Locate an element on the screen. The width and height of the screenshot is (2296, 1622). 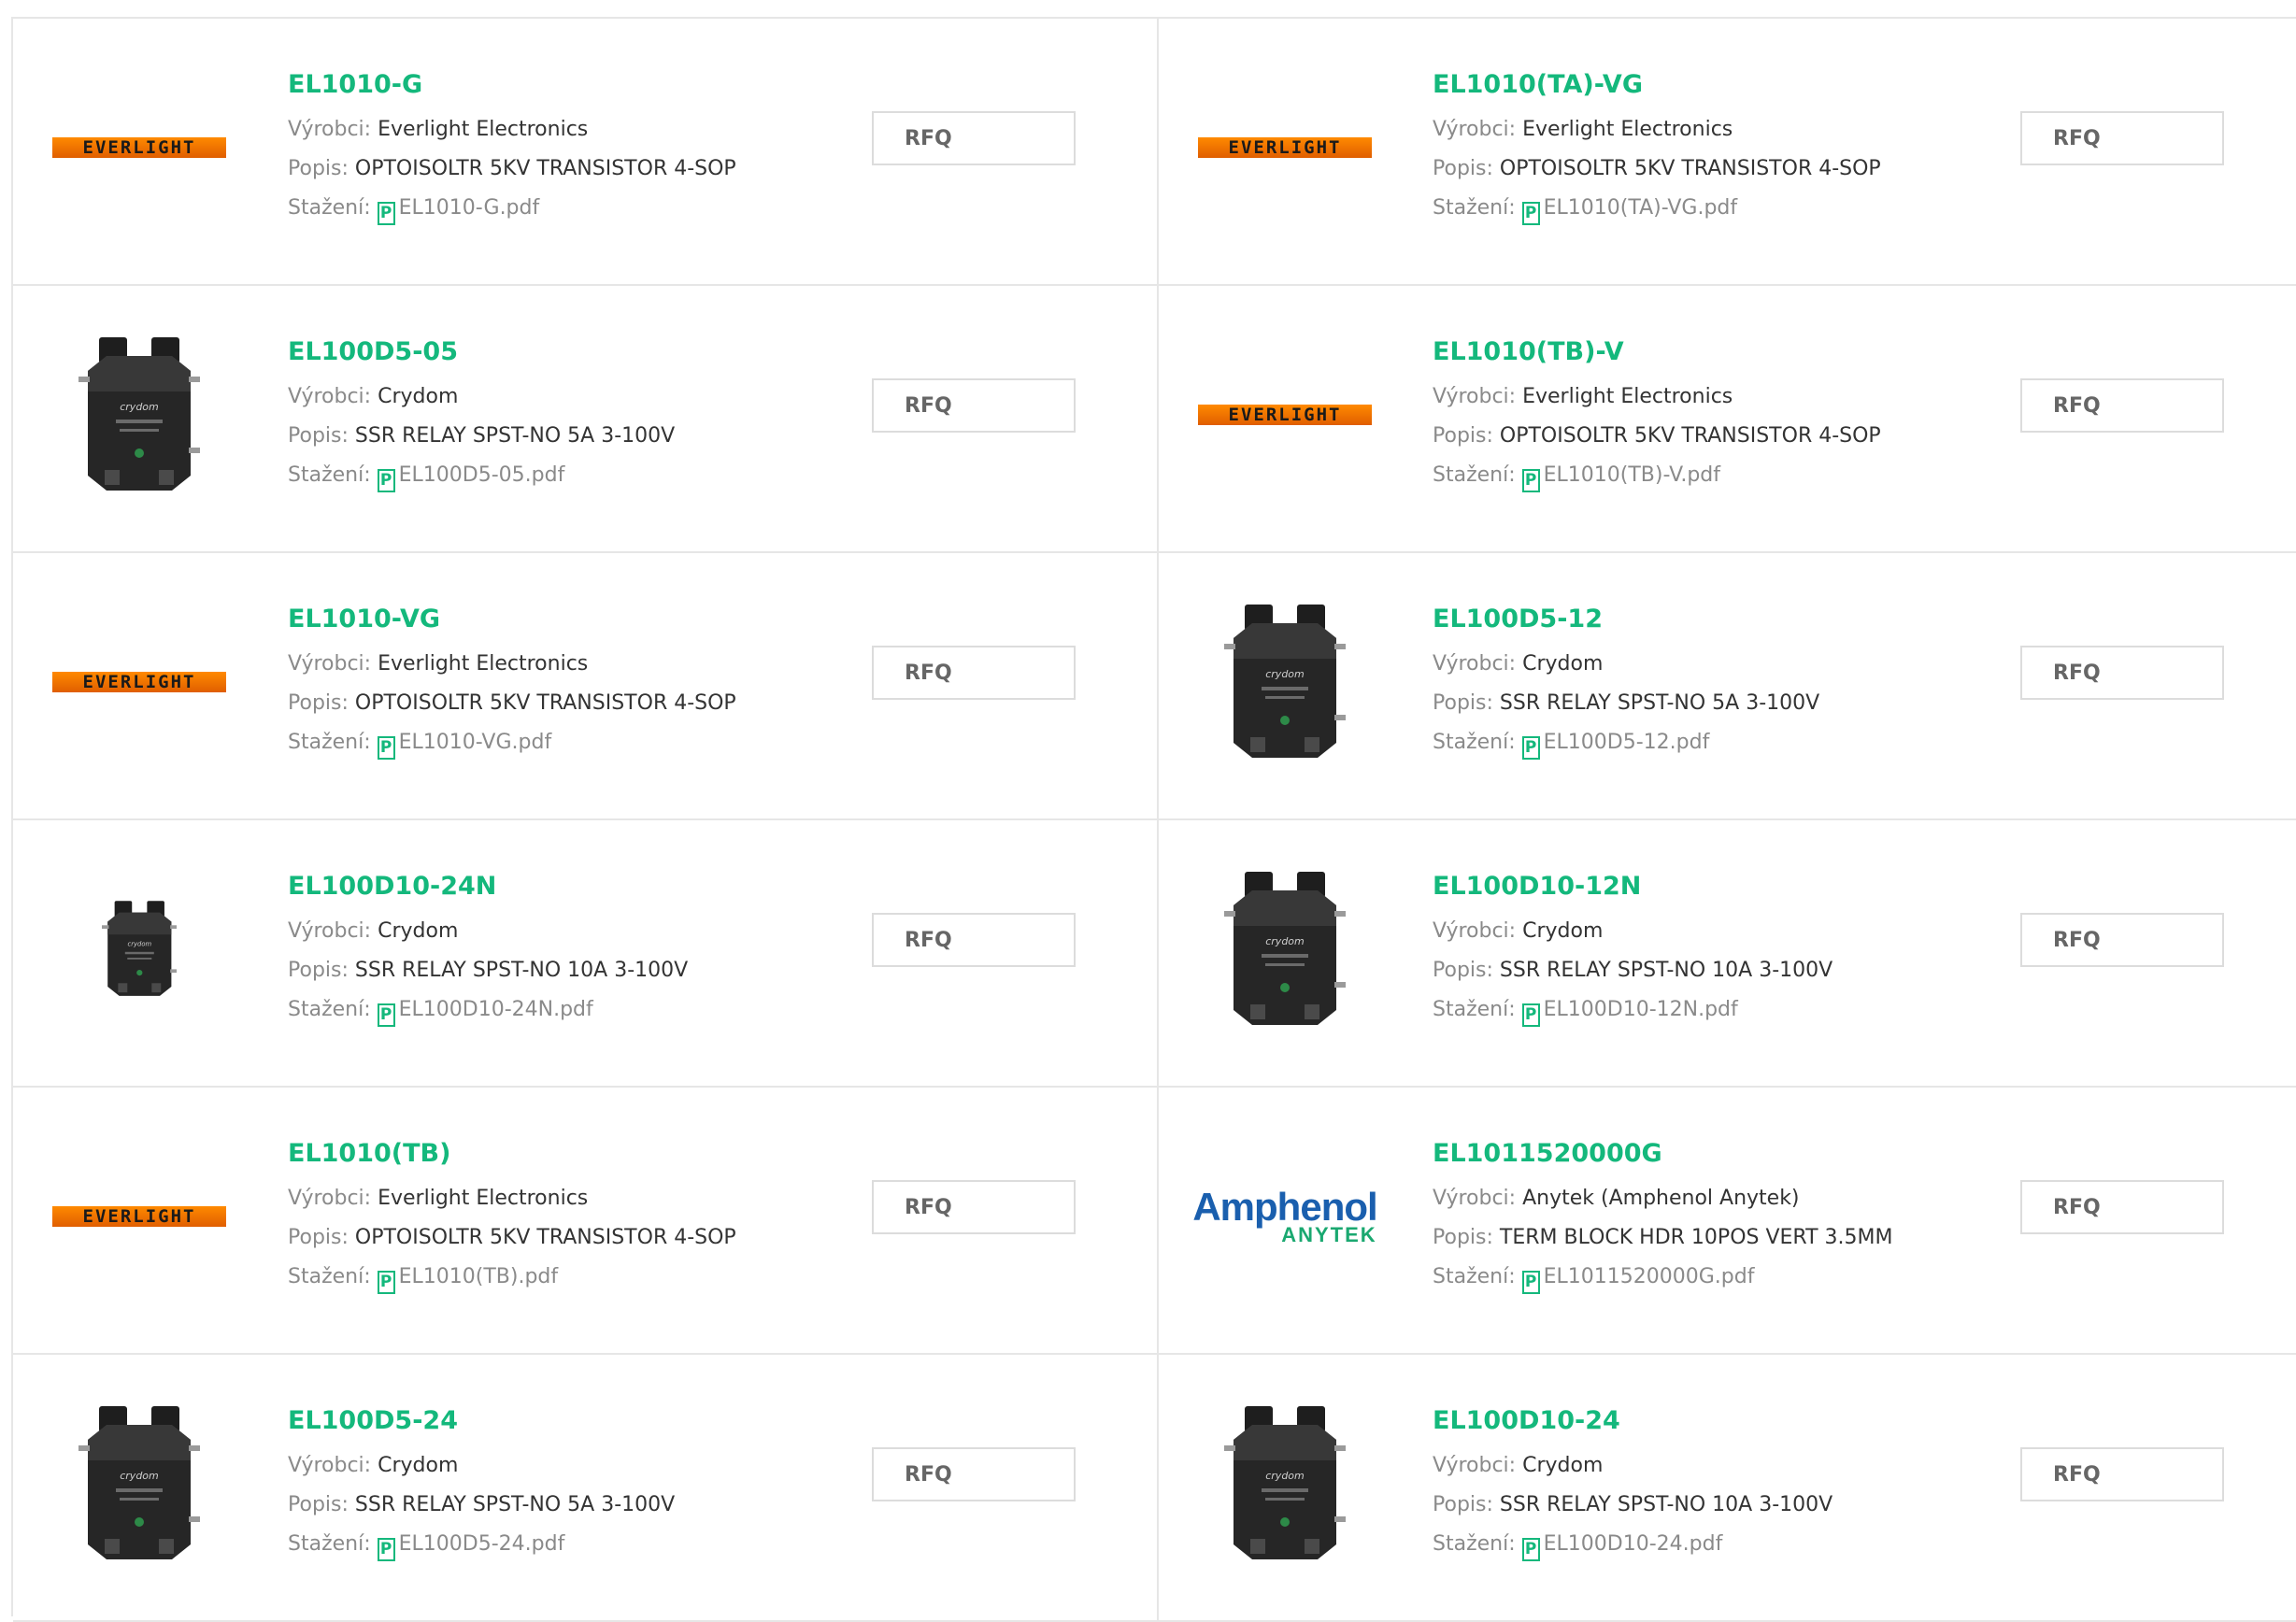
datasheet-link: P EL100D10-12N.pdf is located at coordinates (1629, 1012).